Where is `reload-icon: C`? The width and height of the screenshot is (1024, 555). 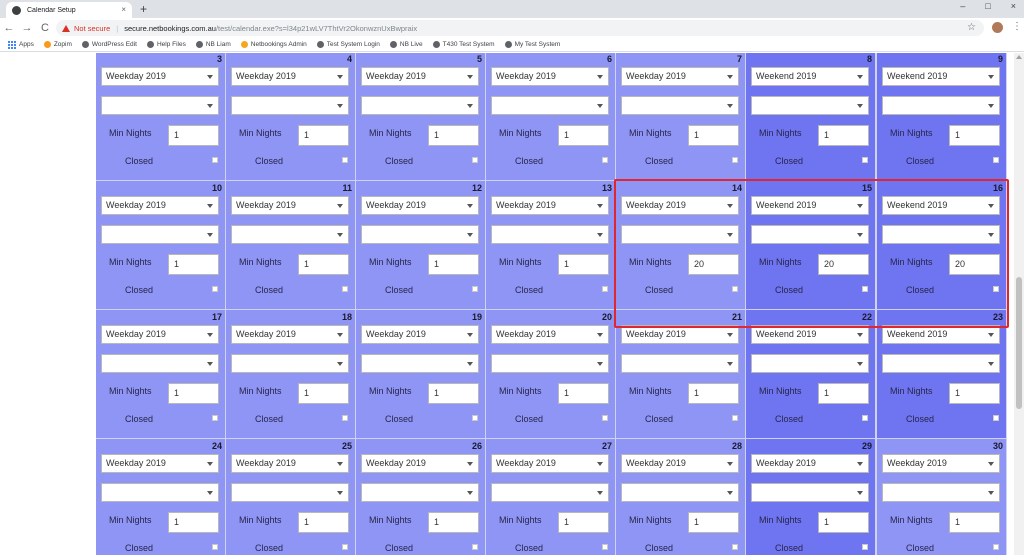
reload-icon: C is located at coordinates (45, 28).